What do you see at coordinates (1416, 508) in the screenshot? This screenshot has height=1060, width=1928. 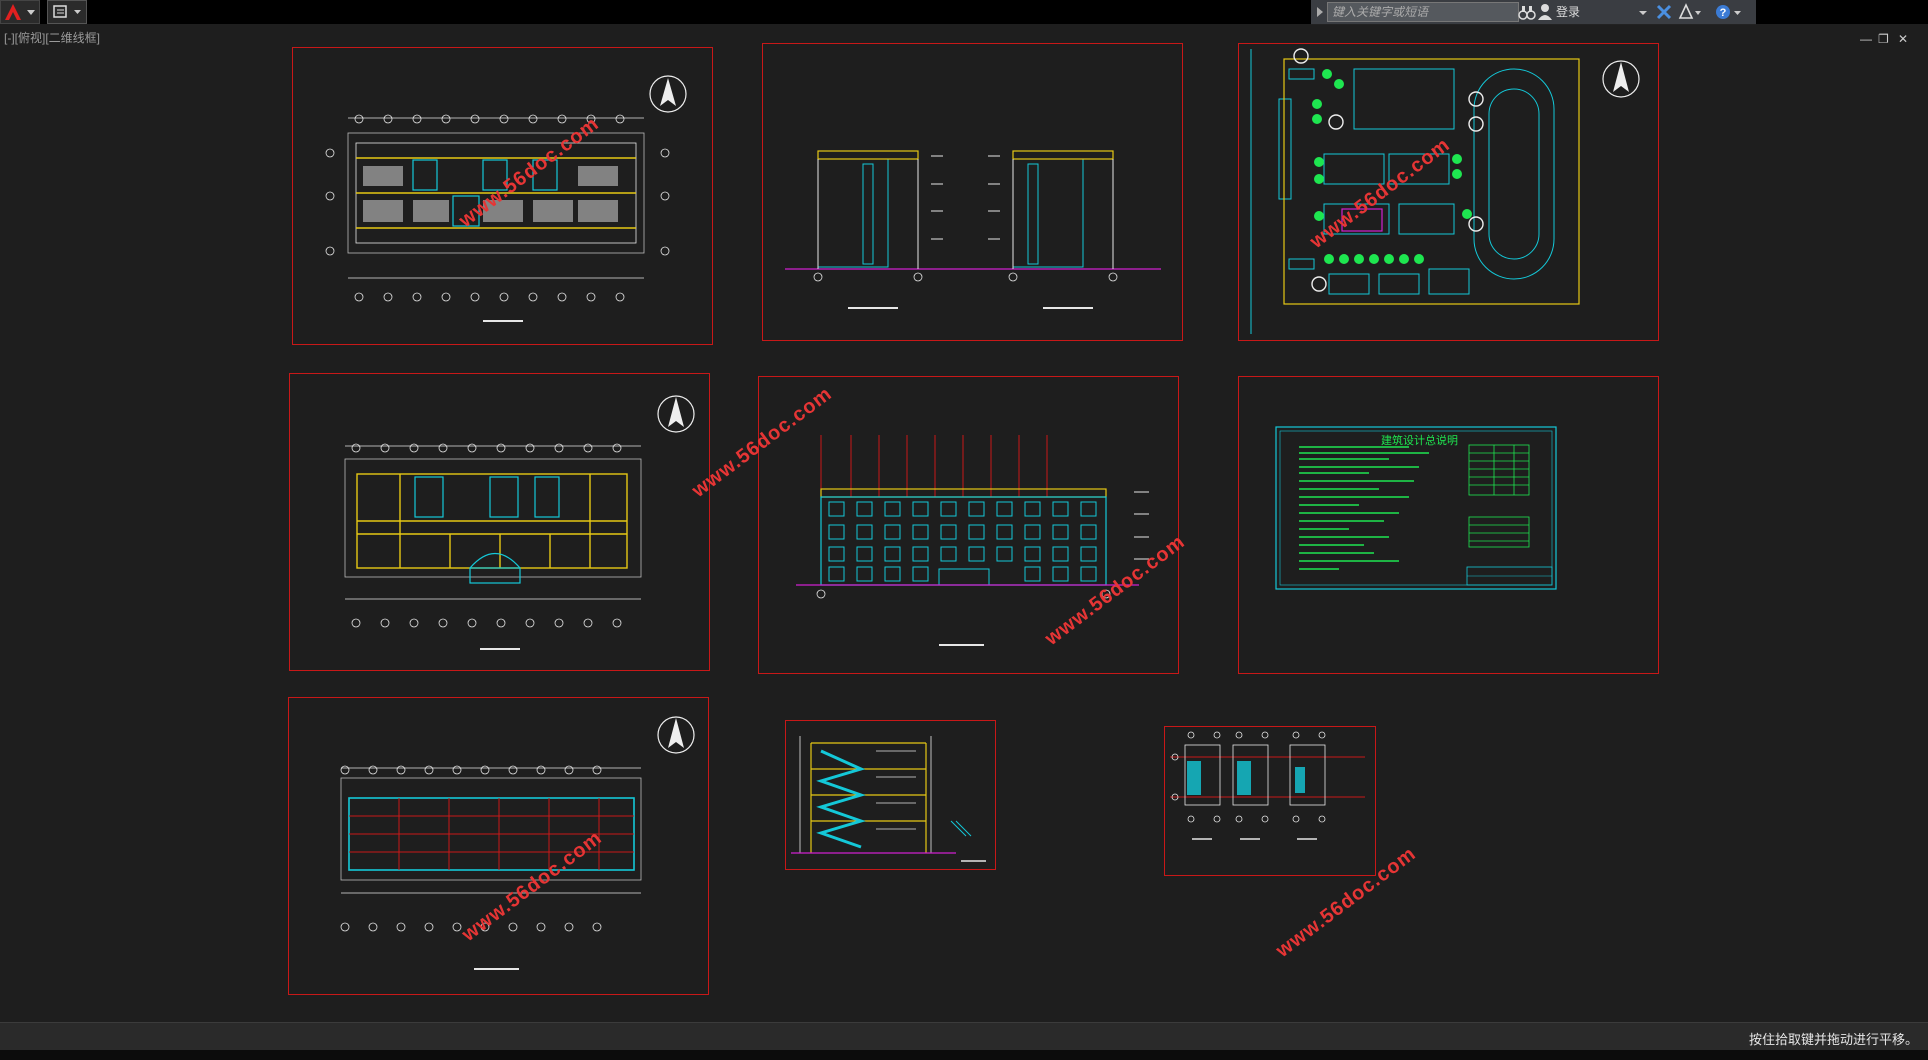 I see `general-notes-drawing` at bounding box center [1416, 508].